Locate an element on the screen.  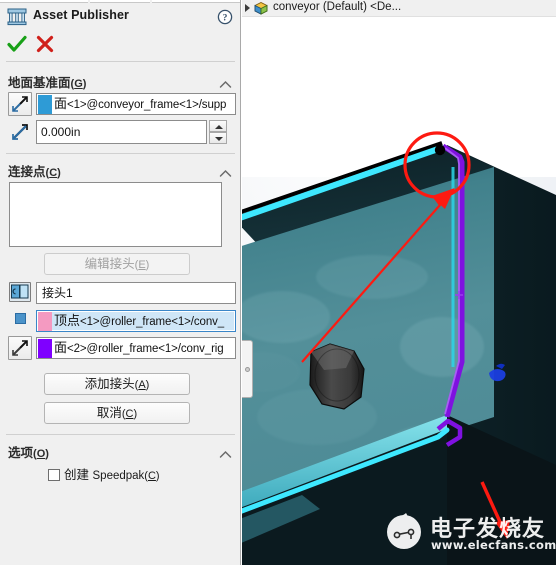
add-connector-button: 添加接头(A) is located at coordinates (117, 384).